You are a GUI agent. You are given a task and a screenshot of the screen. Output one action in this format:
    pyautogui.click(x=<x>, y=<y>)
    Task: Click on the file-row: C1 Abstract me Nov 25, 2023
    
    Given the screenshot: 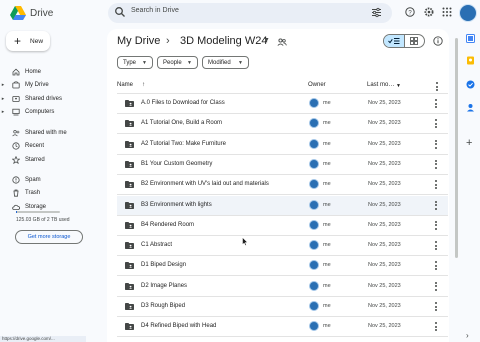 What is the action you would take?
    pyautogui.click(x=282, y=246)
    